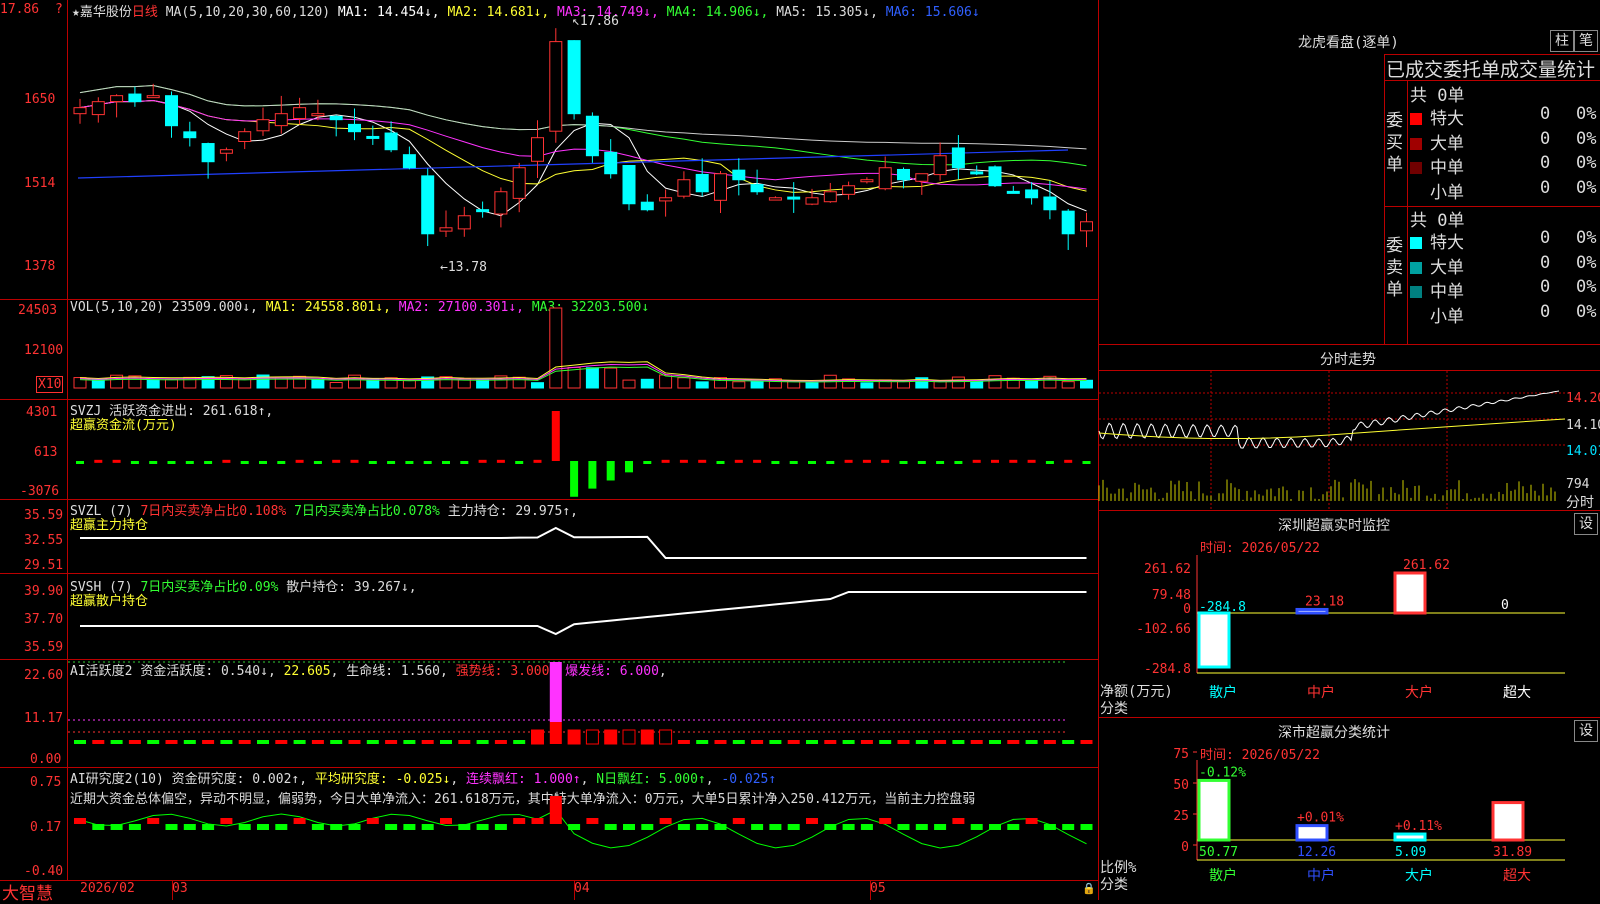 This screenshot has width=1600, height=904. Describe the element at coordinates (463, 267) in the screenshot. I see `low-price-mark: ←13.78` at that location.